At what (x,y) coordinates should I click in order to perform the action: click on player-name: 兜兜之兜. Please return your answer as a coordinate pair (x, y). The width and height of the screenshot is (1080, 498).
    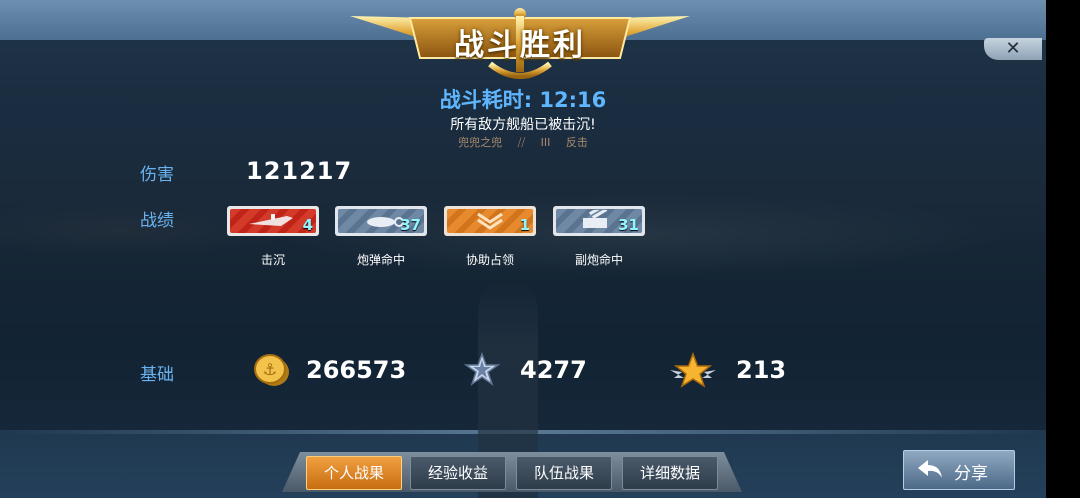
    Looking at the image, I should click on (480, 142).